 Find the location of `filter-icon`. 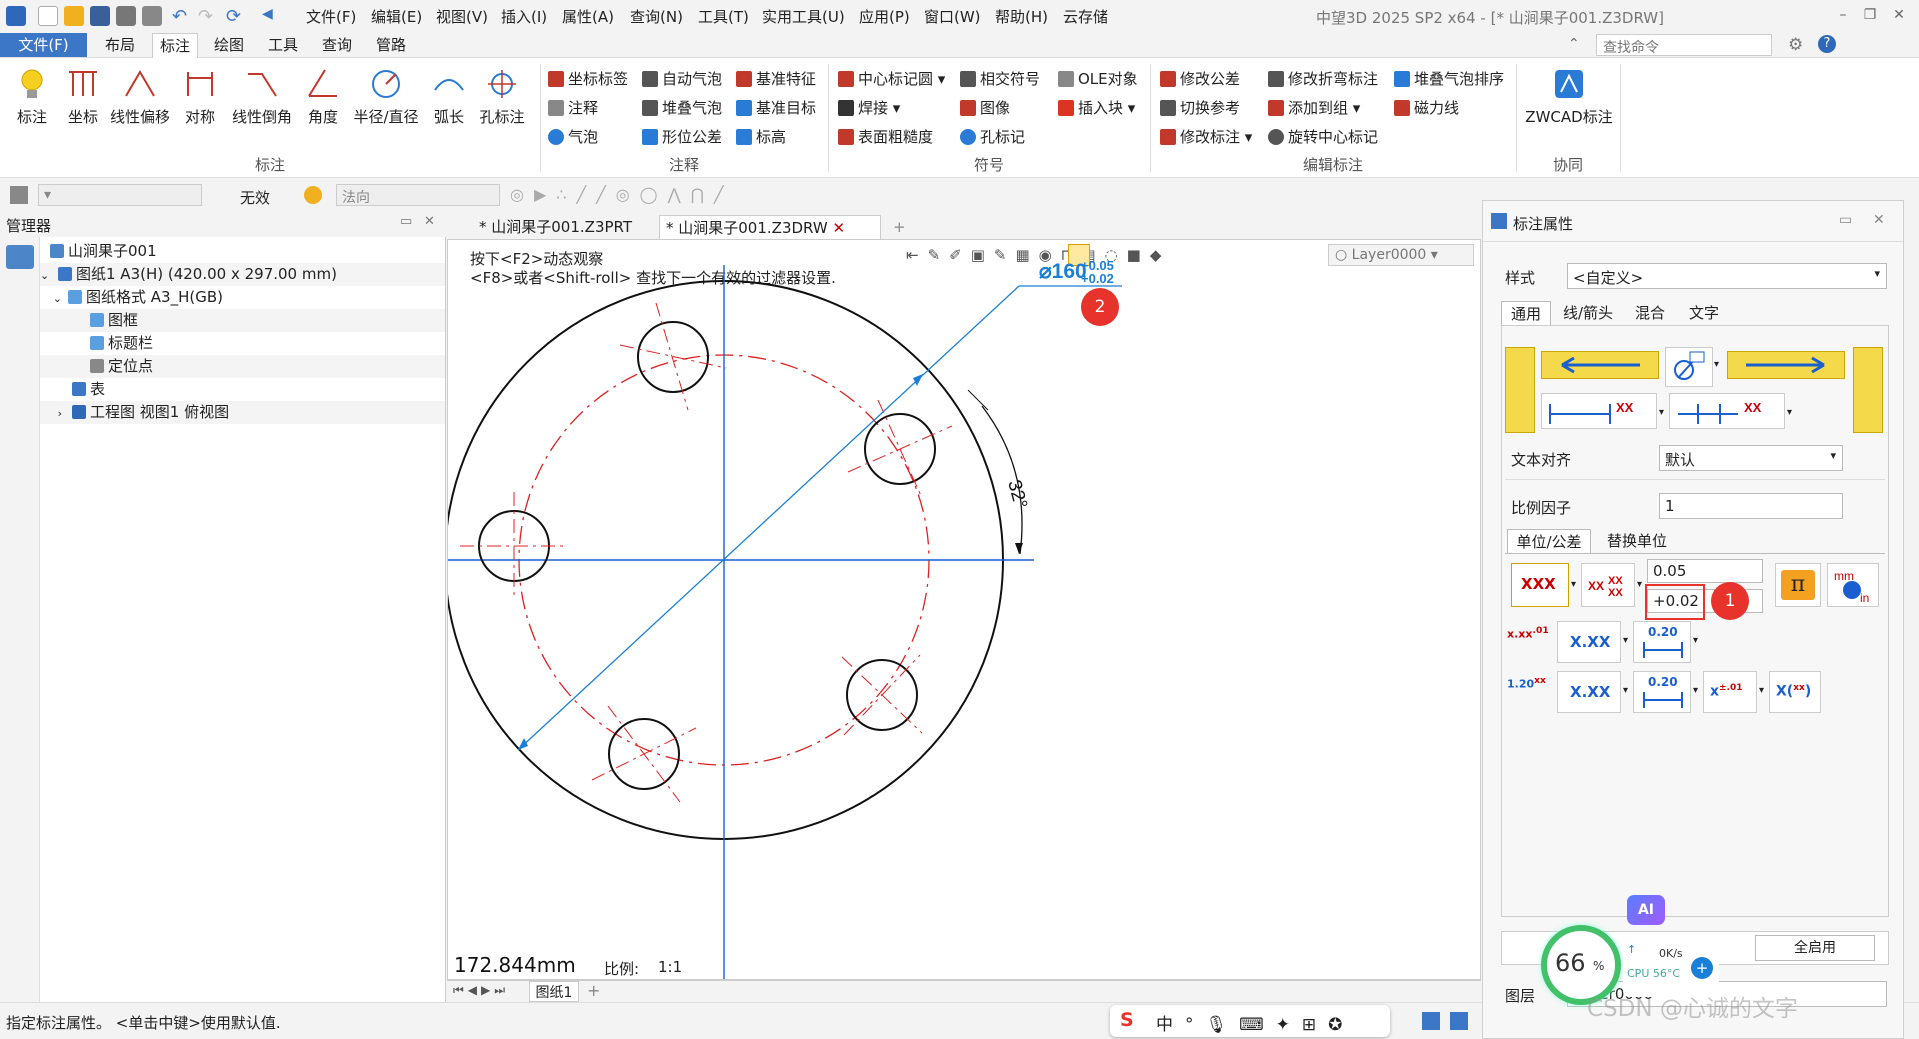

filter-icon is located at coordinates (19, 195).